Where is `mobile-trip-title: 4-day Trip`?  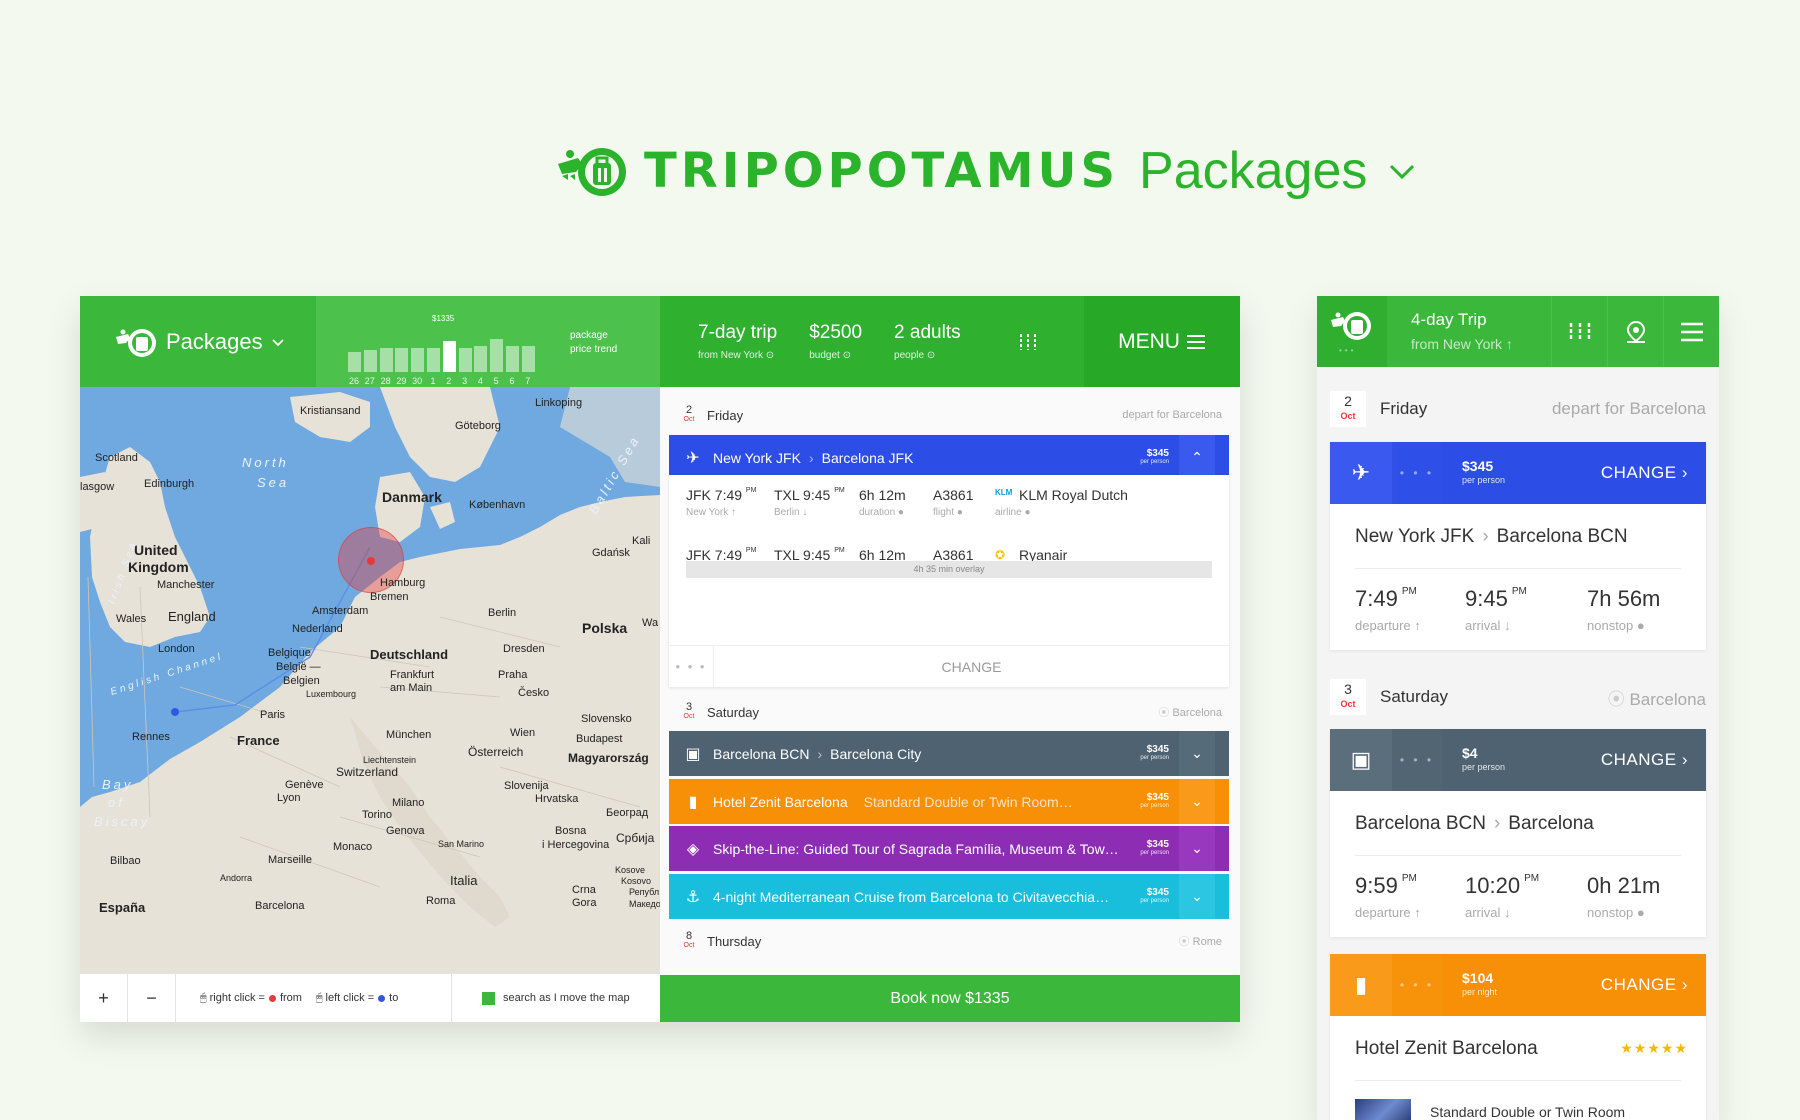
mobile-trip-title: 4-day Trip is located at coordinates (1449, 319).